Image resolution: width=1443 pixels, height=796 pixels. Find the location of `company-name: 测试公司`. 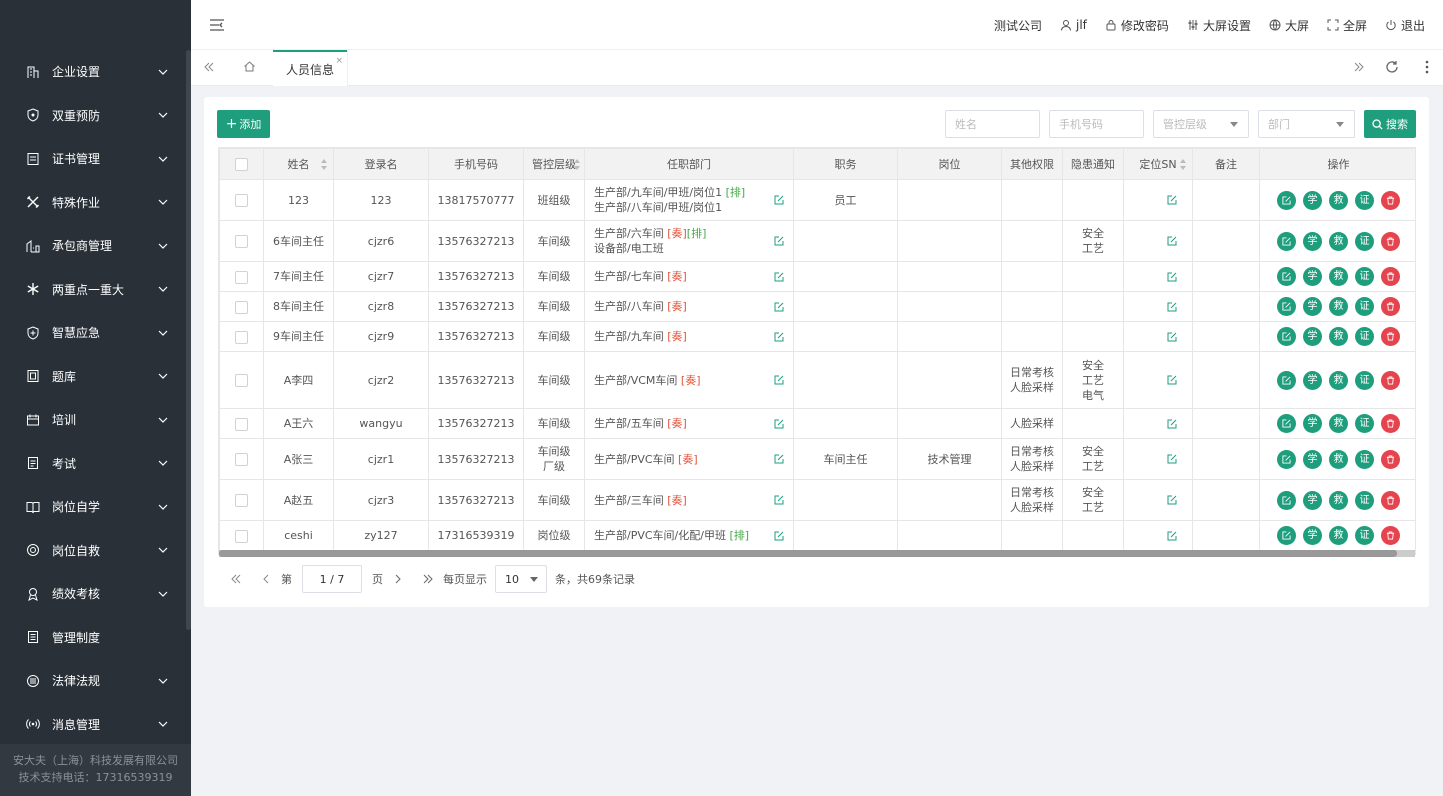

company-name: 测试公司 is located at coordinates (1018, 25).